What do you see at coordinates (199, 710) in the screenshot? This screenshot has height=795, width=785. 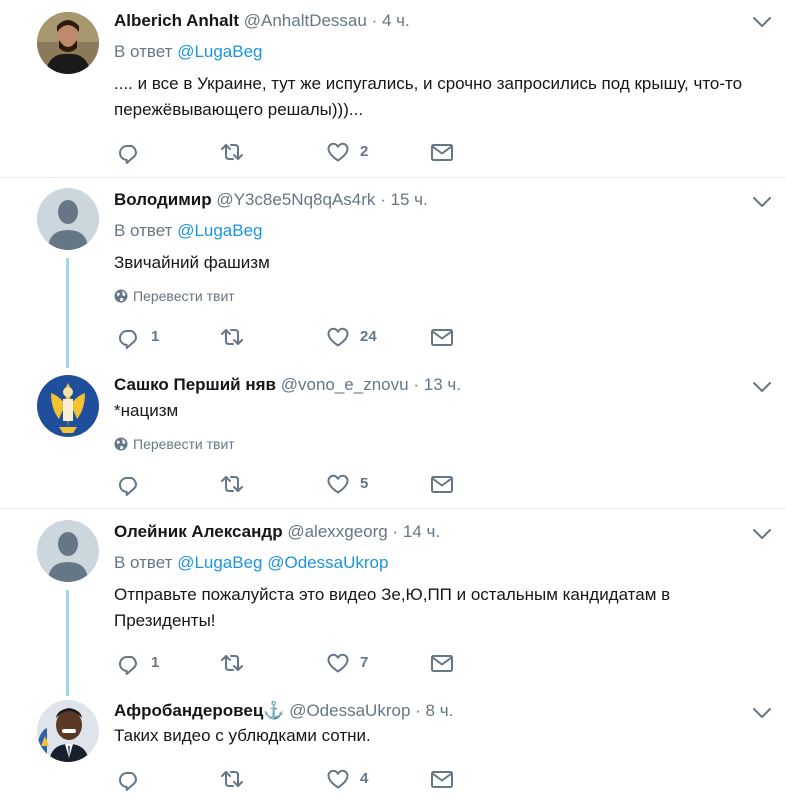 I see `author-name: Афробандеровец⚓` at bounding box center [199, 710].